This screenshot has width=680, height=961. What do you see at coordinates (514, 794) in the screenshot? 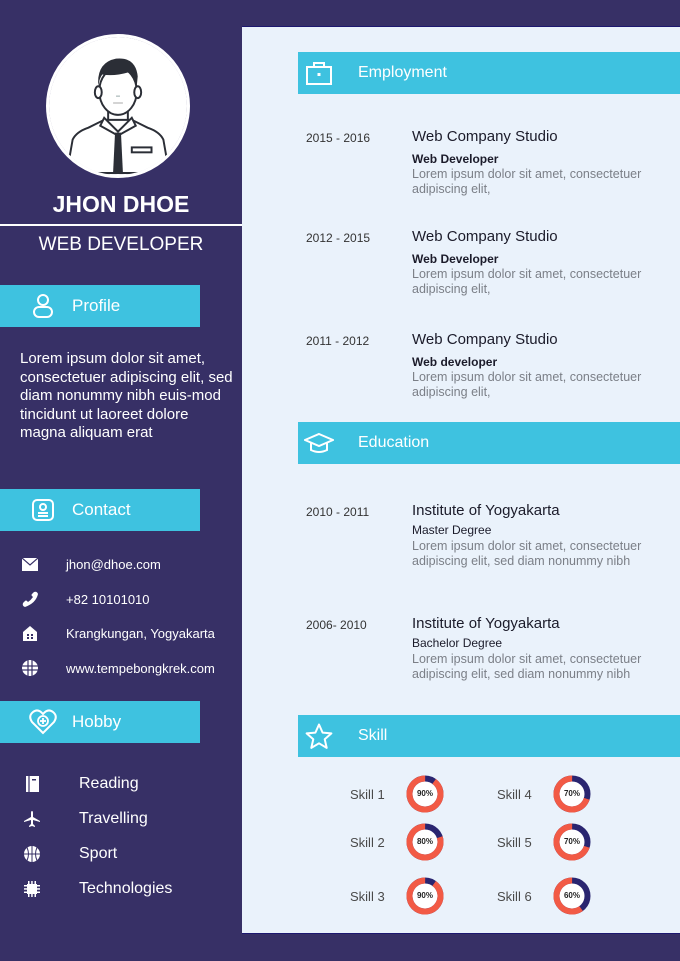
I see `skill-name: Skill 4` at bounding box center [514, 794].